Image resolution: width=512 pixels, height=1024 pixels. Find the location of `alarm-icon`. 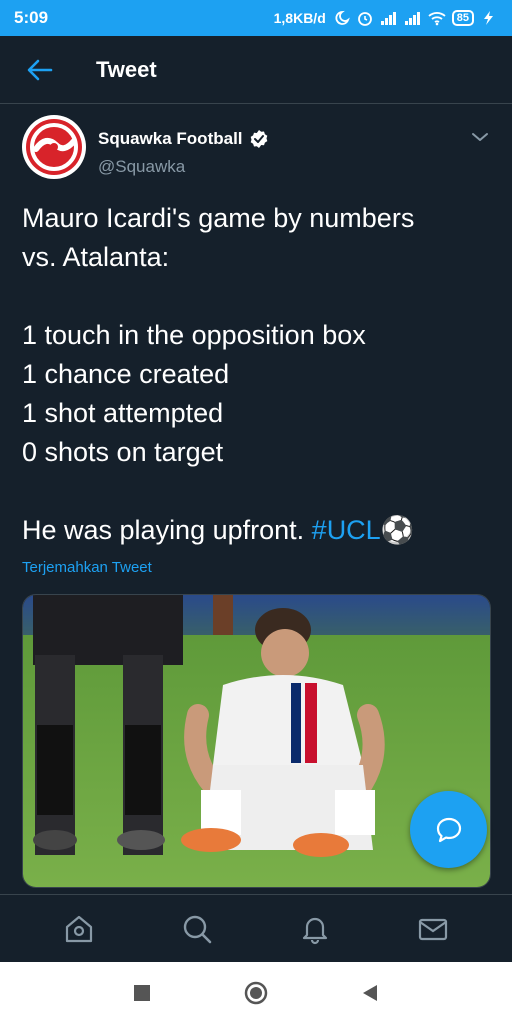

alarm-icon is located at coordinates (364, 19).